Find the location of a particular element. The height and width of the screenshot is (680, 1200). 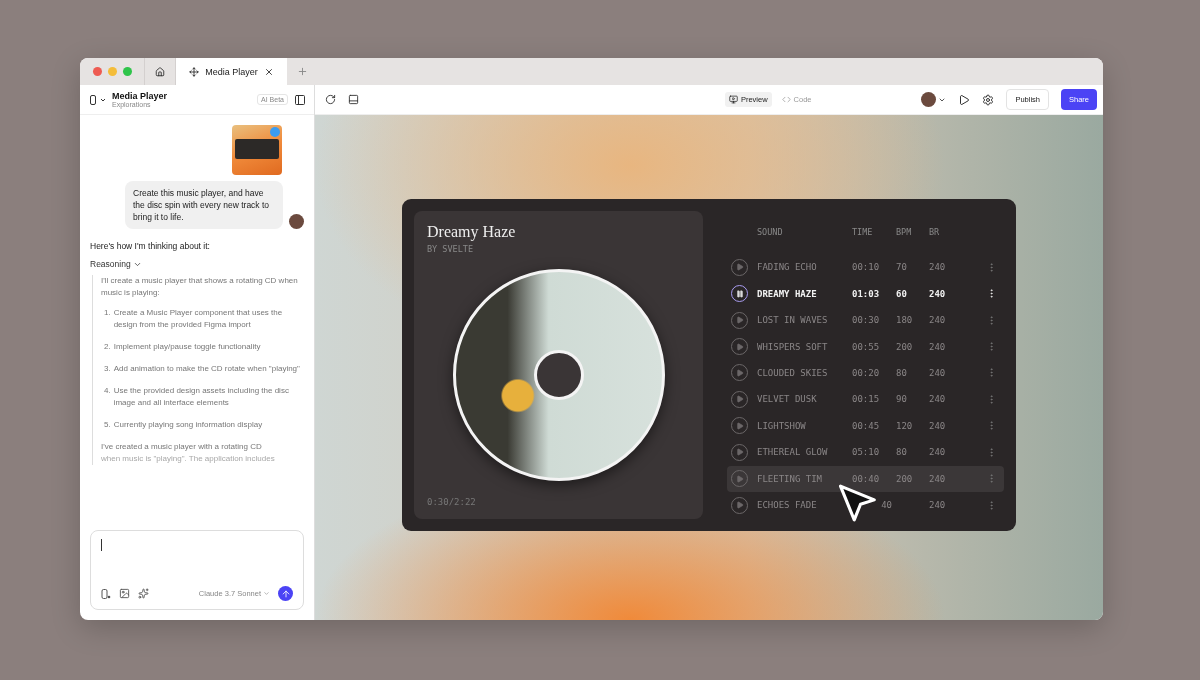

assistant-intro: Here's how I'm thinking about it: is located at coordinates (150, 246).